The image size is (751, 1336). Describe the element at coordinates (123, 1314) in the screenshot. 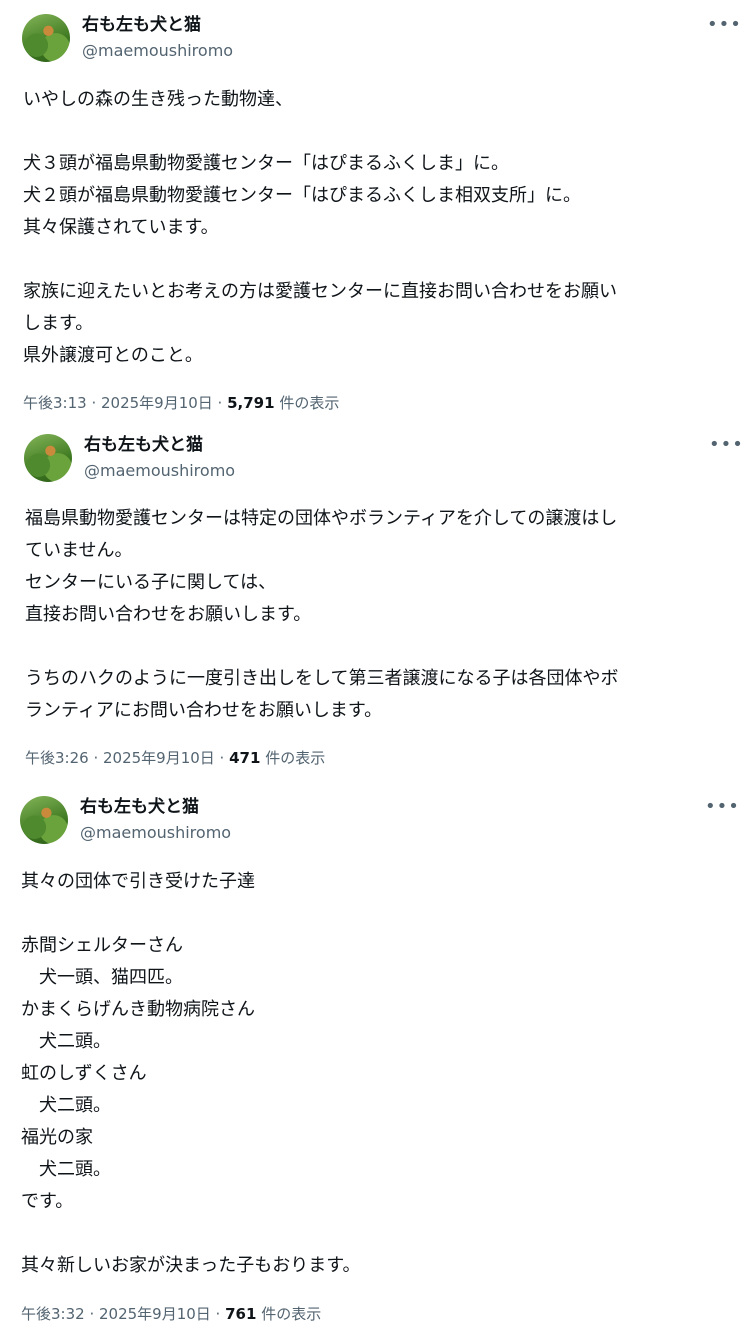

I see `timestamp: 午後3:32 · 2025年9月10日 ·` at that location.